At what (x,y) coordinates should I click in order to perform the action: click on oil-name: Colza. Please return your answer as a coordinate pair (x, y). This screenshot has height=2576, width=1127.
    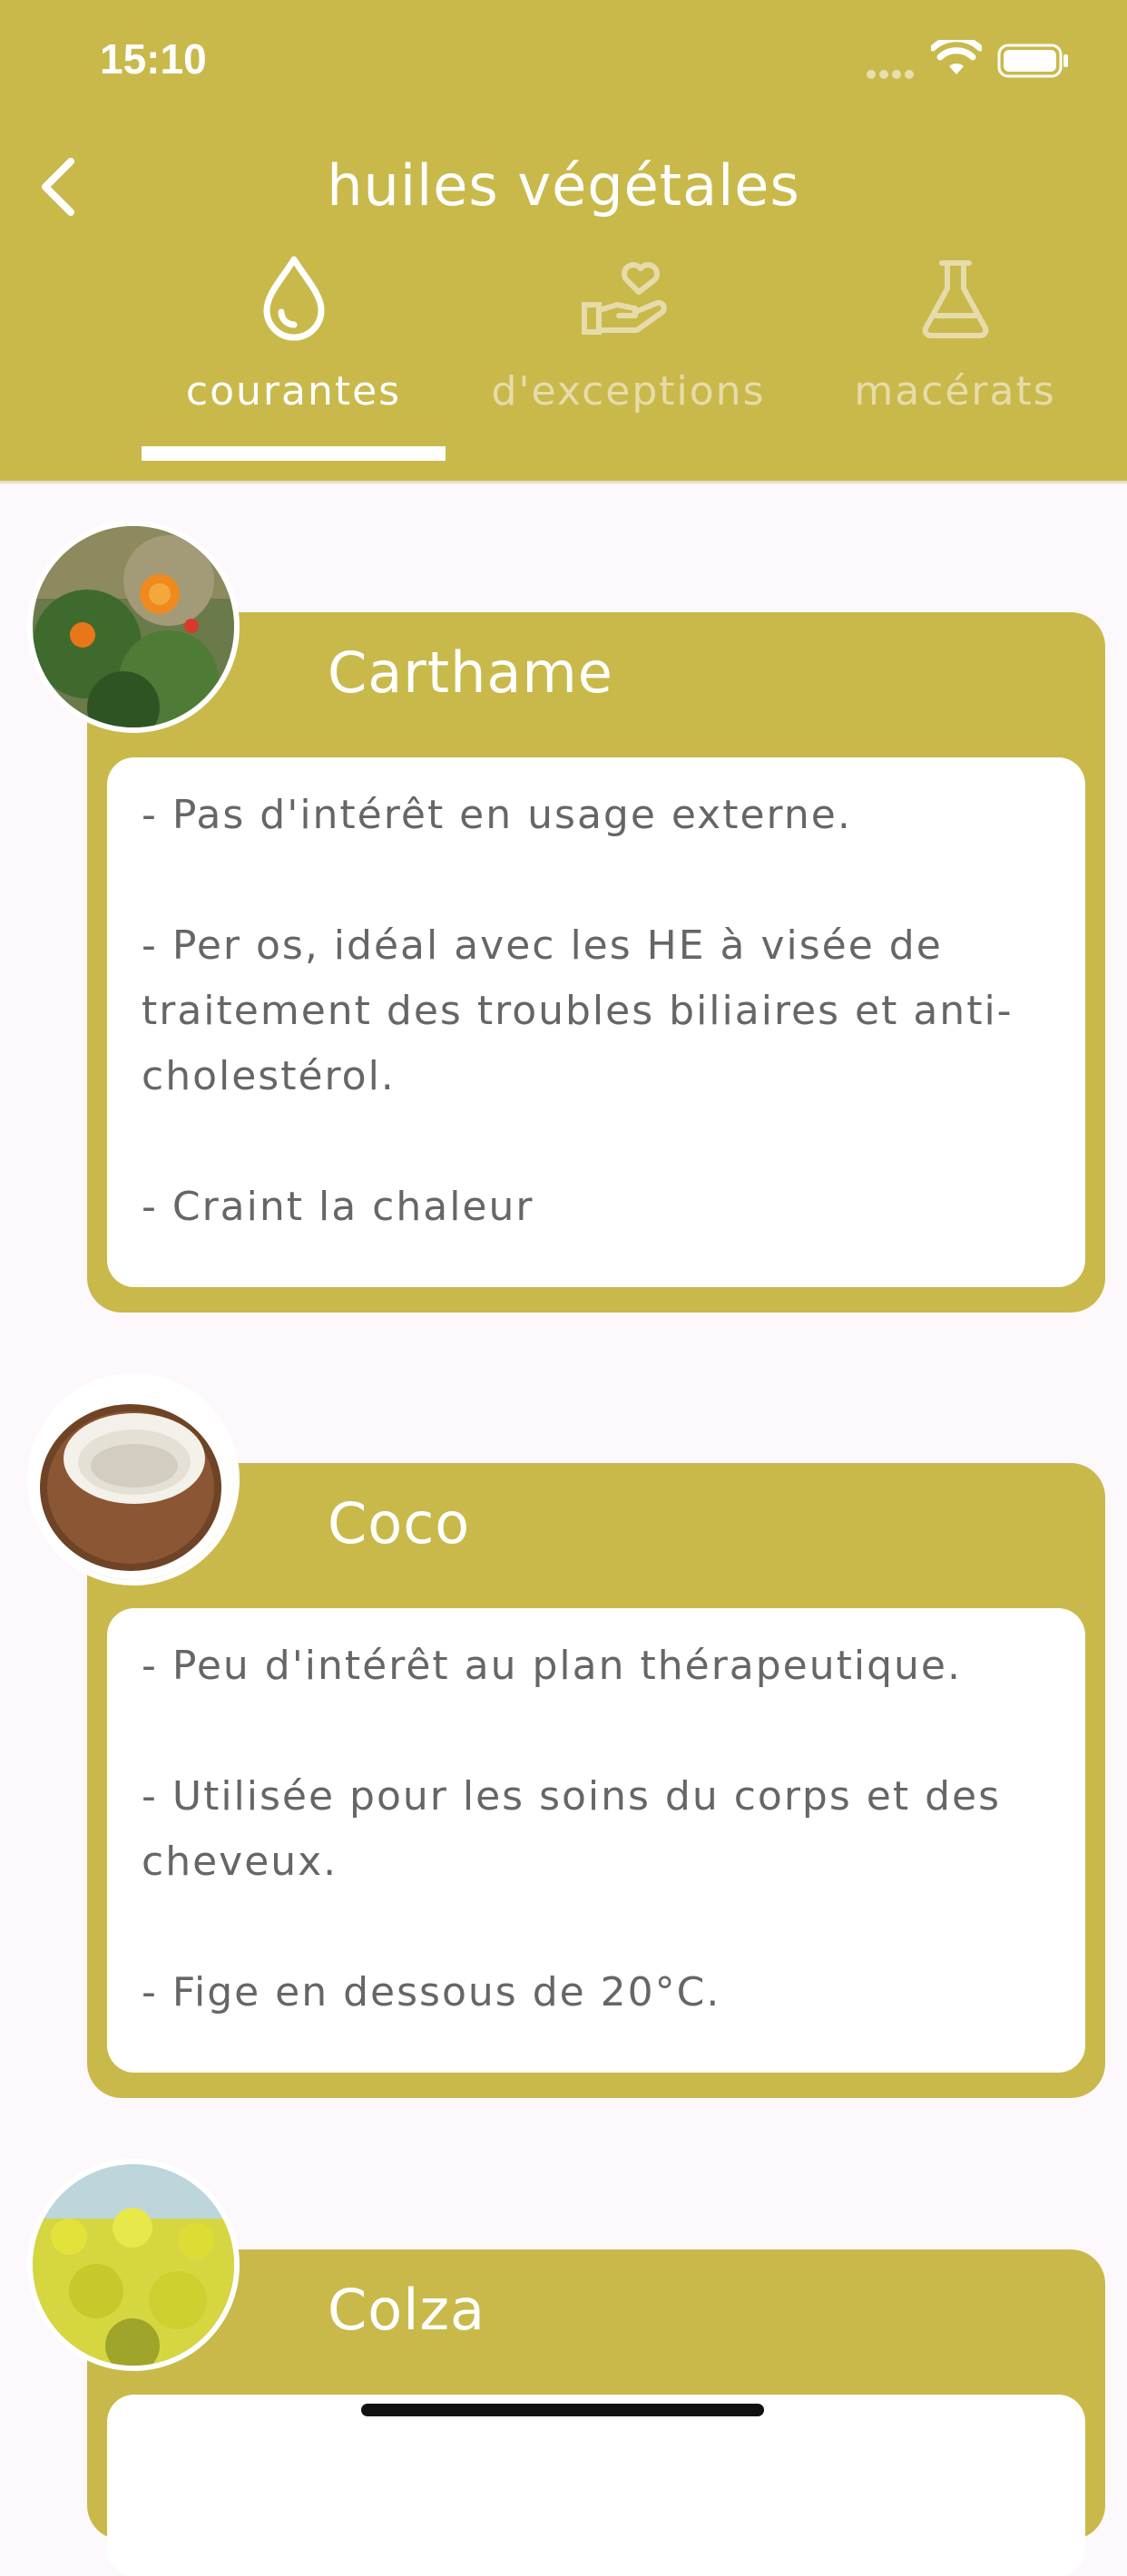
    Looking at the image, I should click on (406, 2310).